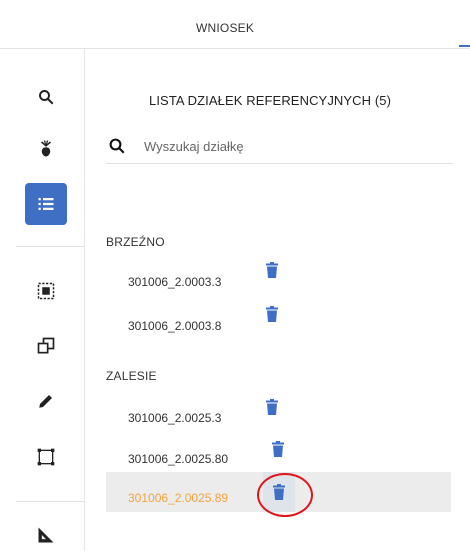 This screenshot has width=470, height=556. What do you see at coordinates (135, 242) in the screenshot?
I see `group-label-brzezno: BRZEŹNO` at bounding box center [135, 242].